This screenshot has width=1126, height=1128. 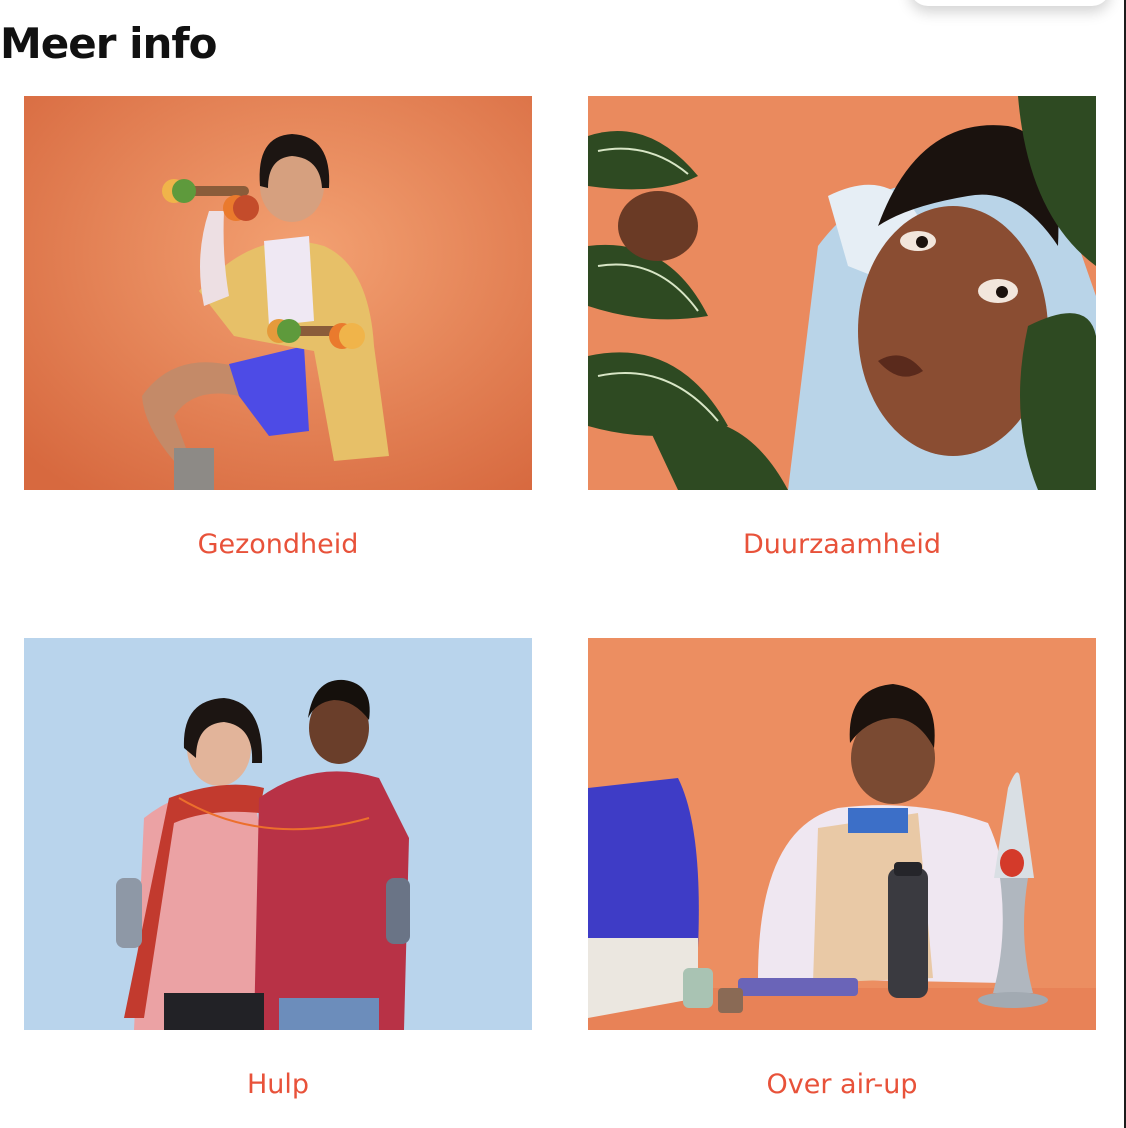 I want to click on card-label-hulp: Hulp, so click(x=278, y=1085).